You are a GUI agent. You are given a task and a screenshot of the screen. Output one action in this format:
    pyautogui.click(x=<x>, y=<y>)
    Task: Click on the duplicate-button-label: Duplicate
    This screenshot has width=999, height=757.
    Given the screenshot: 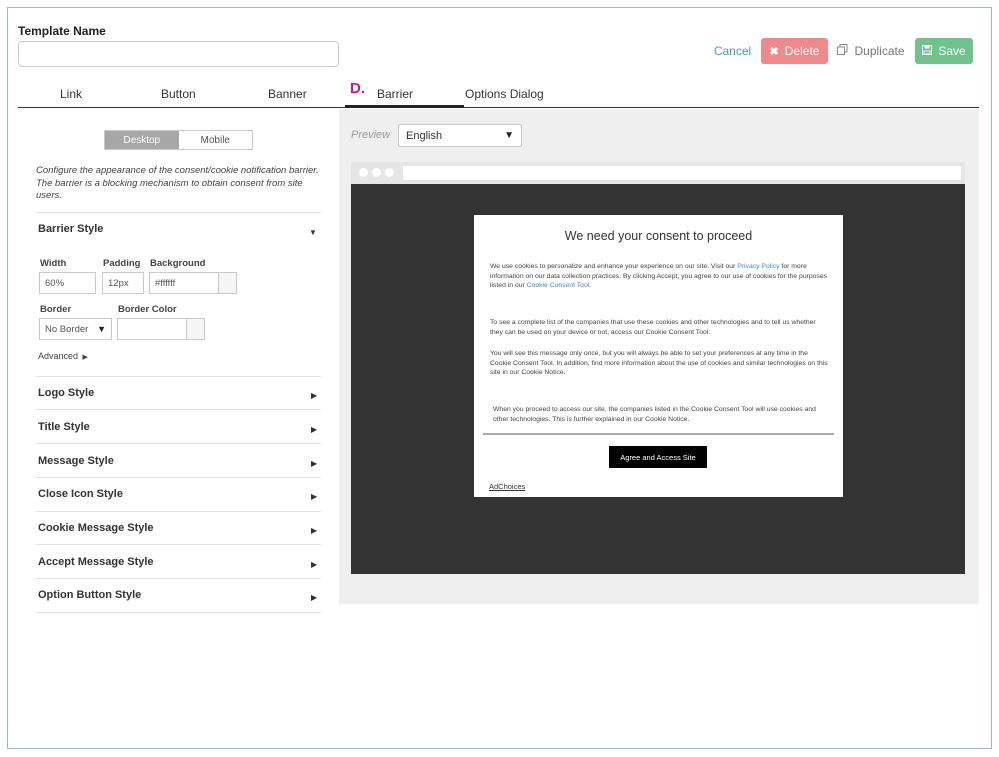 What is the action you would take?
    pyautogui.click(x=879, y=51)
    